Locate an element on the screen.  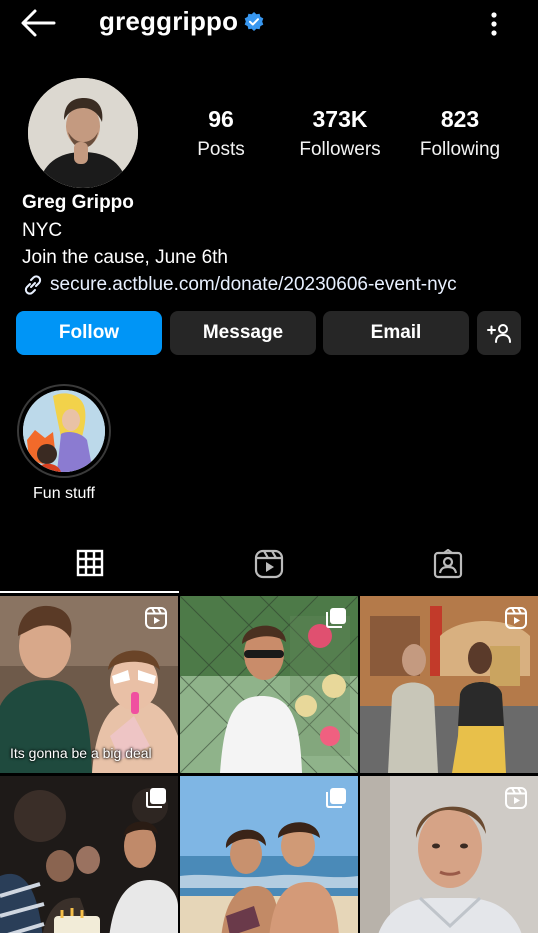
link-icon is located at coordinates (33, 285).